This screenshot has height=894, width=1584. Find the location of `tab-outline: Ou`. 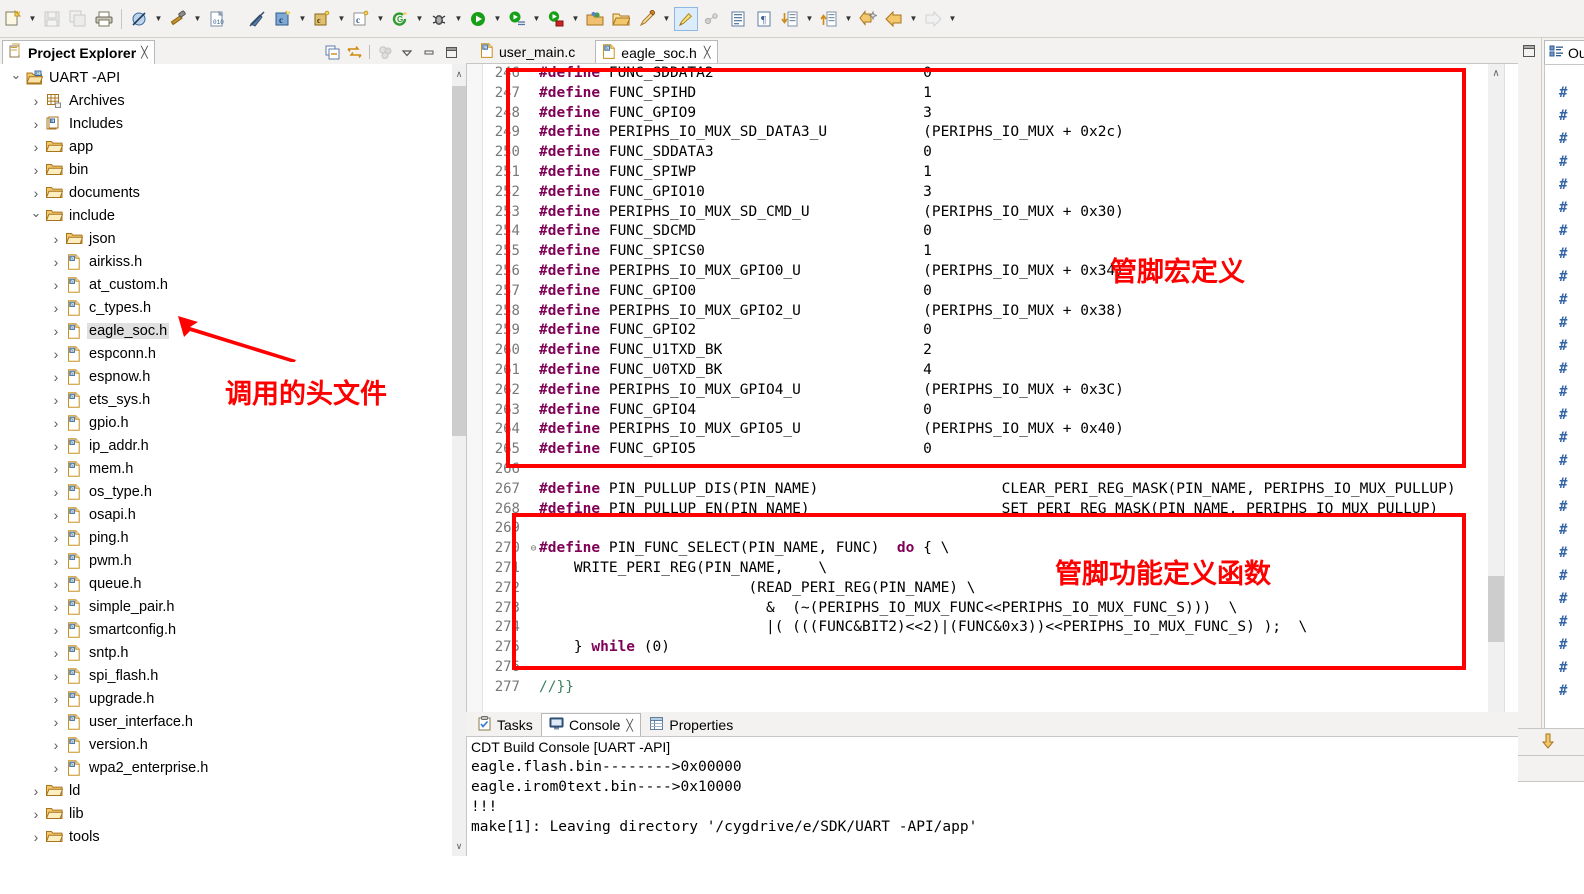

tab-outline: Ou is located at coordinates (1564, 52).